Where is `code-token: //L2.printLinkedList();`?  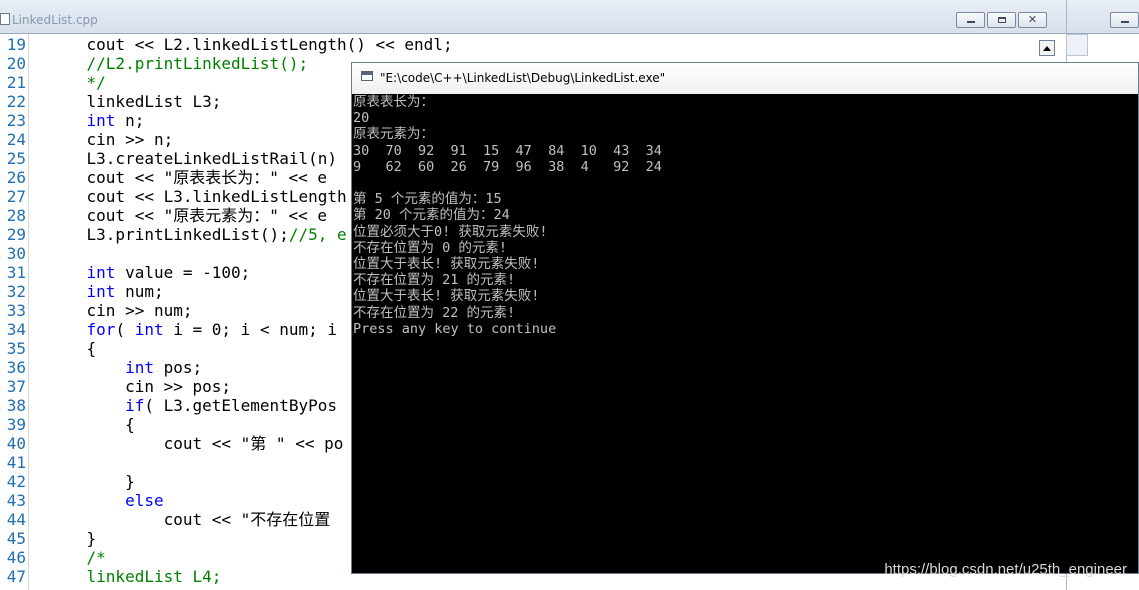
code-token: //L2.printLinkedList(); is located at coordinates (178, 63).